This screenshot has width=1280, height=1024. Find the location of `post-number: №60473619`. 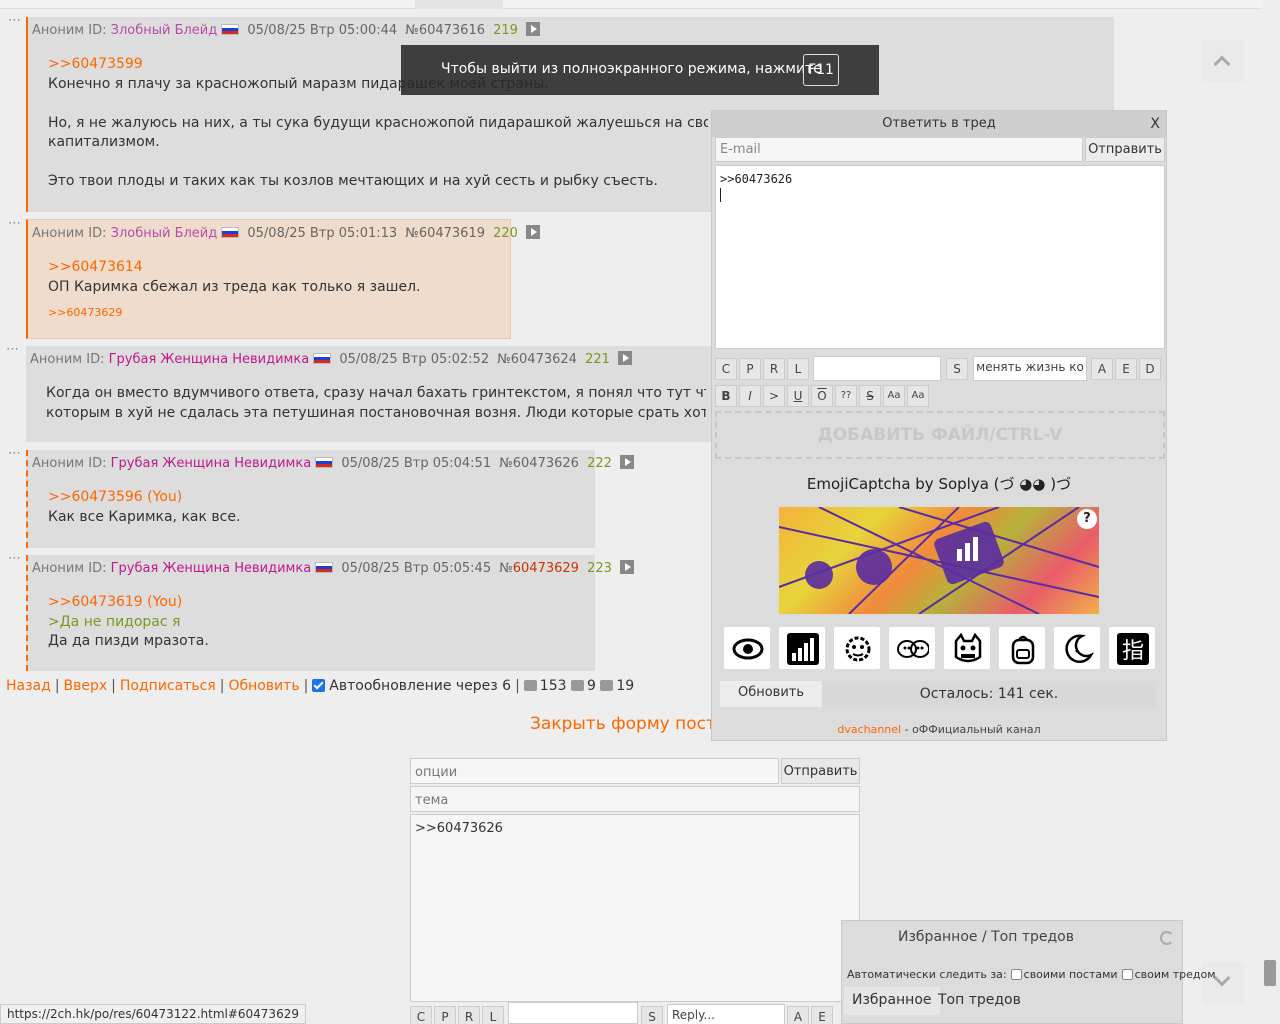

post-number: №60473619 is located at coordinates (445, 233).